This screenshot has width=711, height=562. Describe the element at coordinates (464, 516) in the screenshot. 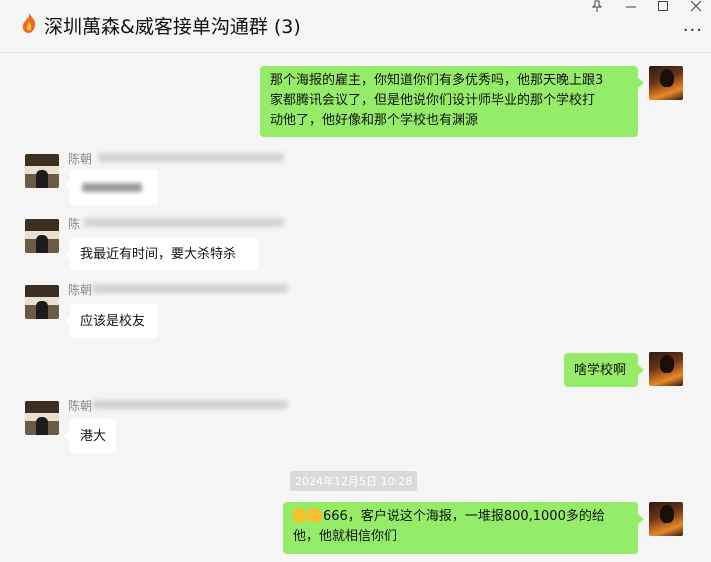

I see `message-text: 666，客户说这个海报，一堆报800,1000多的给` at that location.